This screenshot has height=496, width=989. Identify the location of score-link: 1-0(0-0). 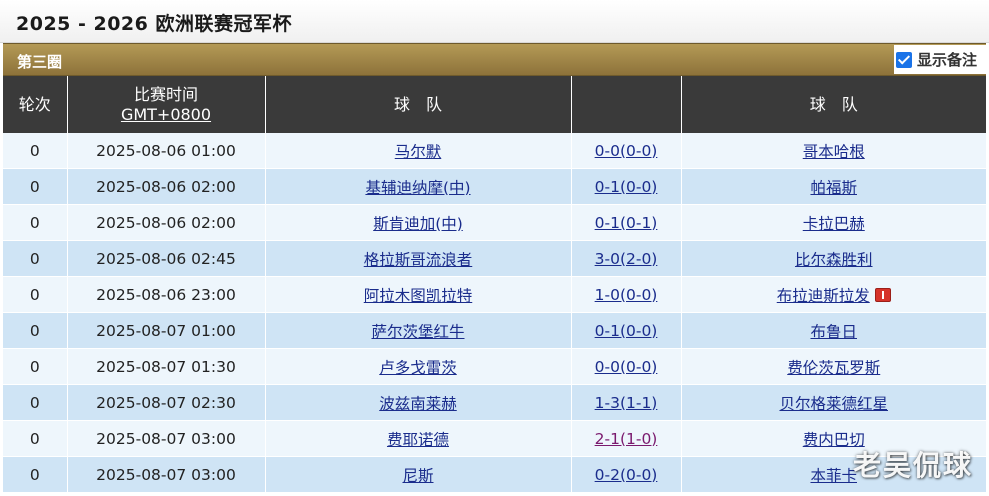
(626, 295).